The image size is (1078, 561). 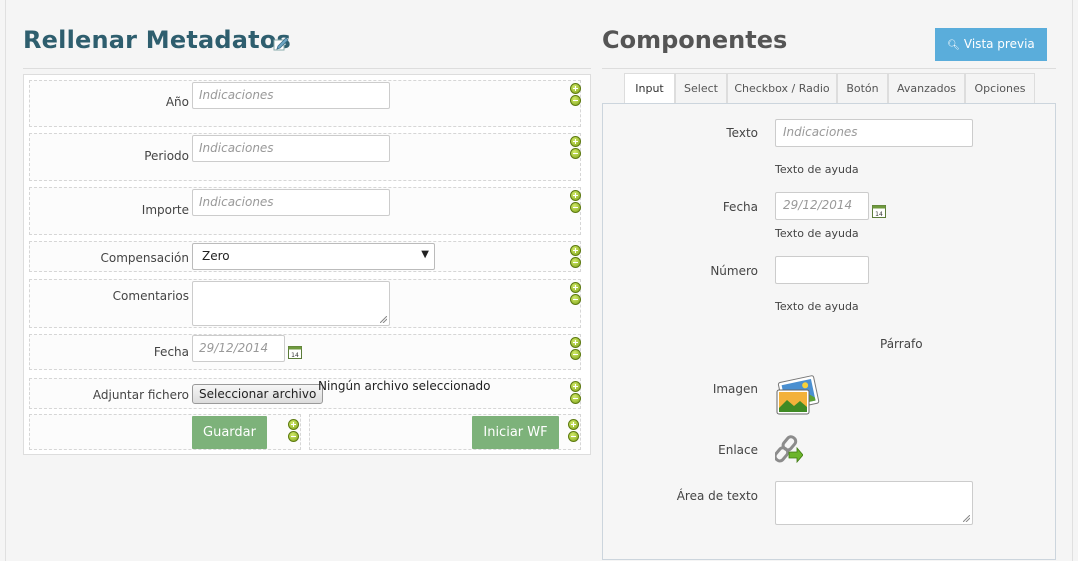 What do you see at coordinates (926, 88) in the screenshot?
I see `tab-avanzados: Avanzados` at bounding box center [926, 88].